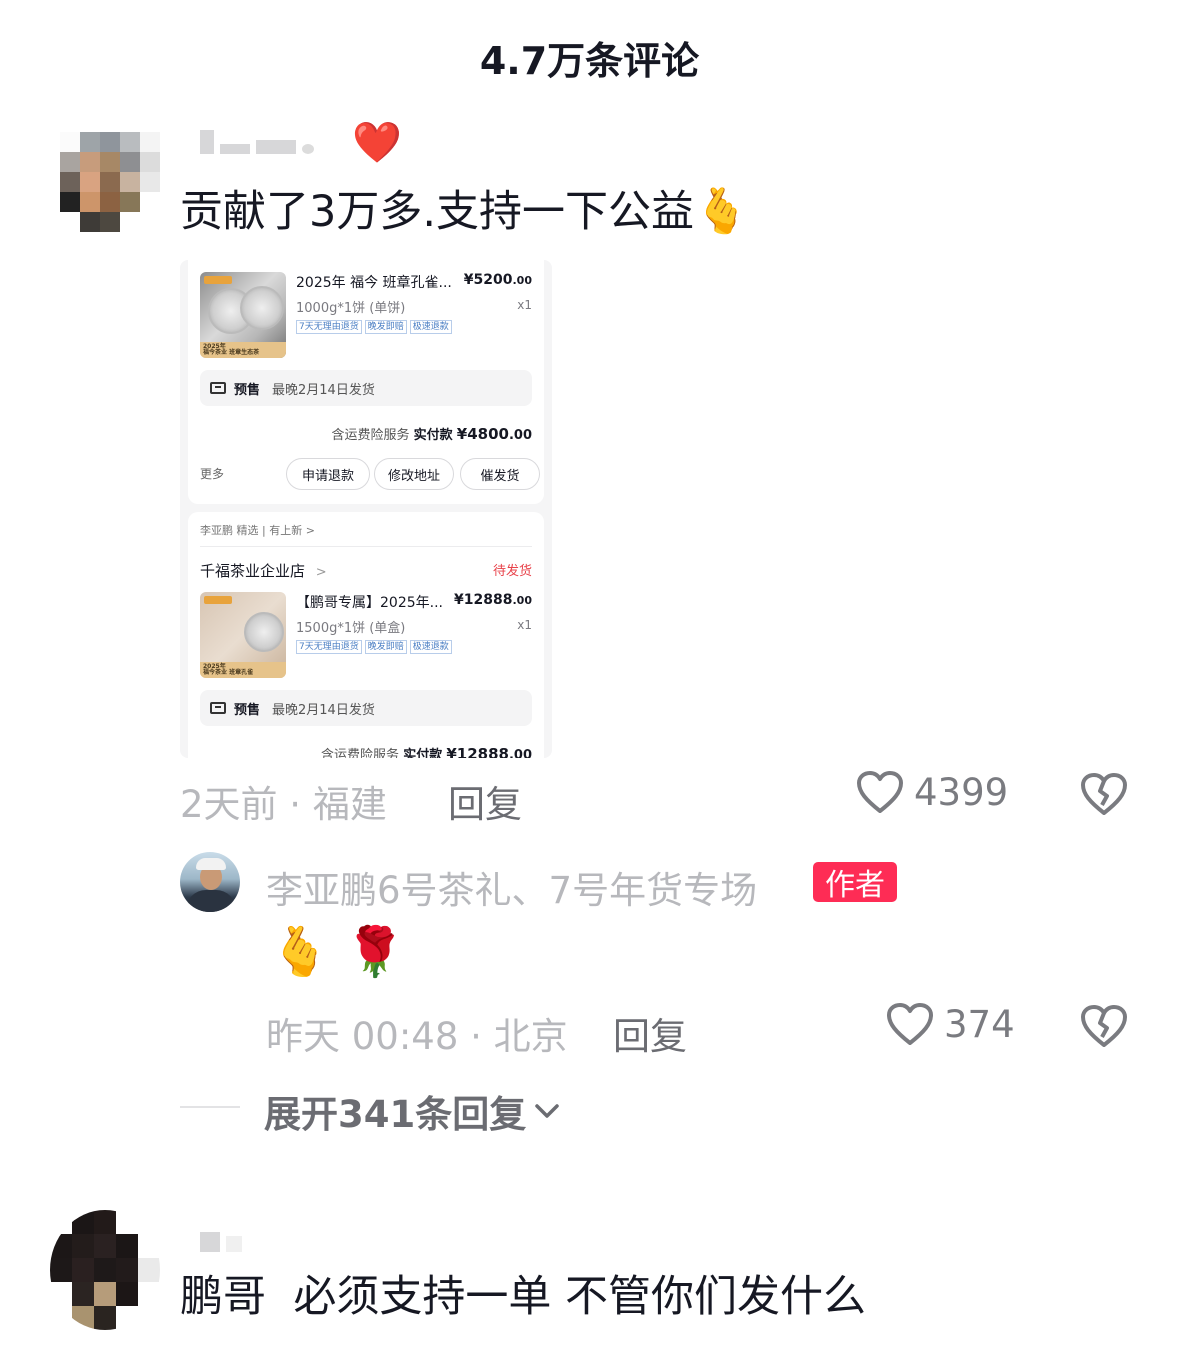  What do you see at coordinates (210, 1107) in the screenshot?
I see `expand-divider` at bounding box center [210, 1107].